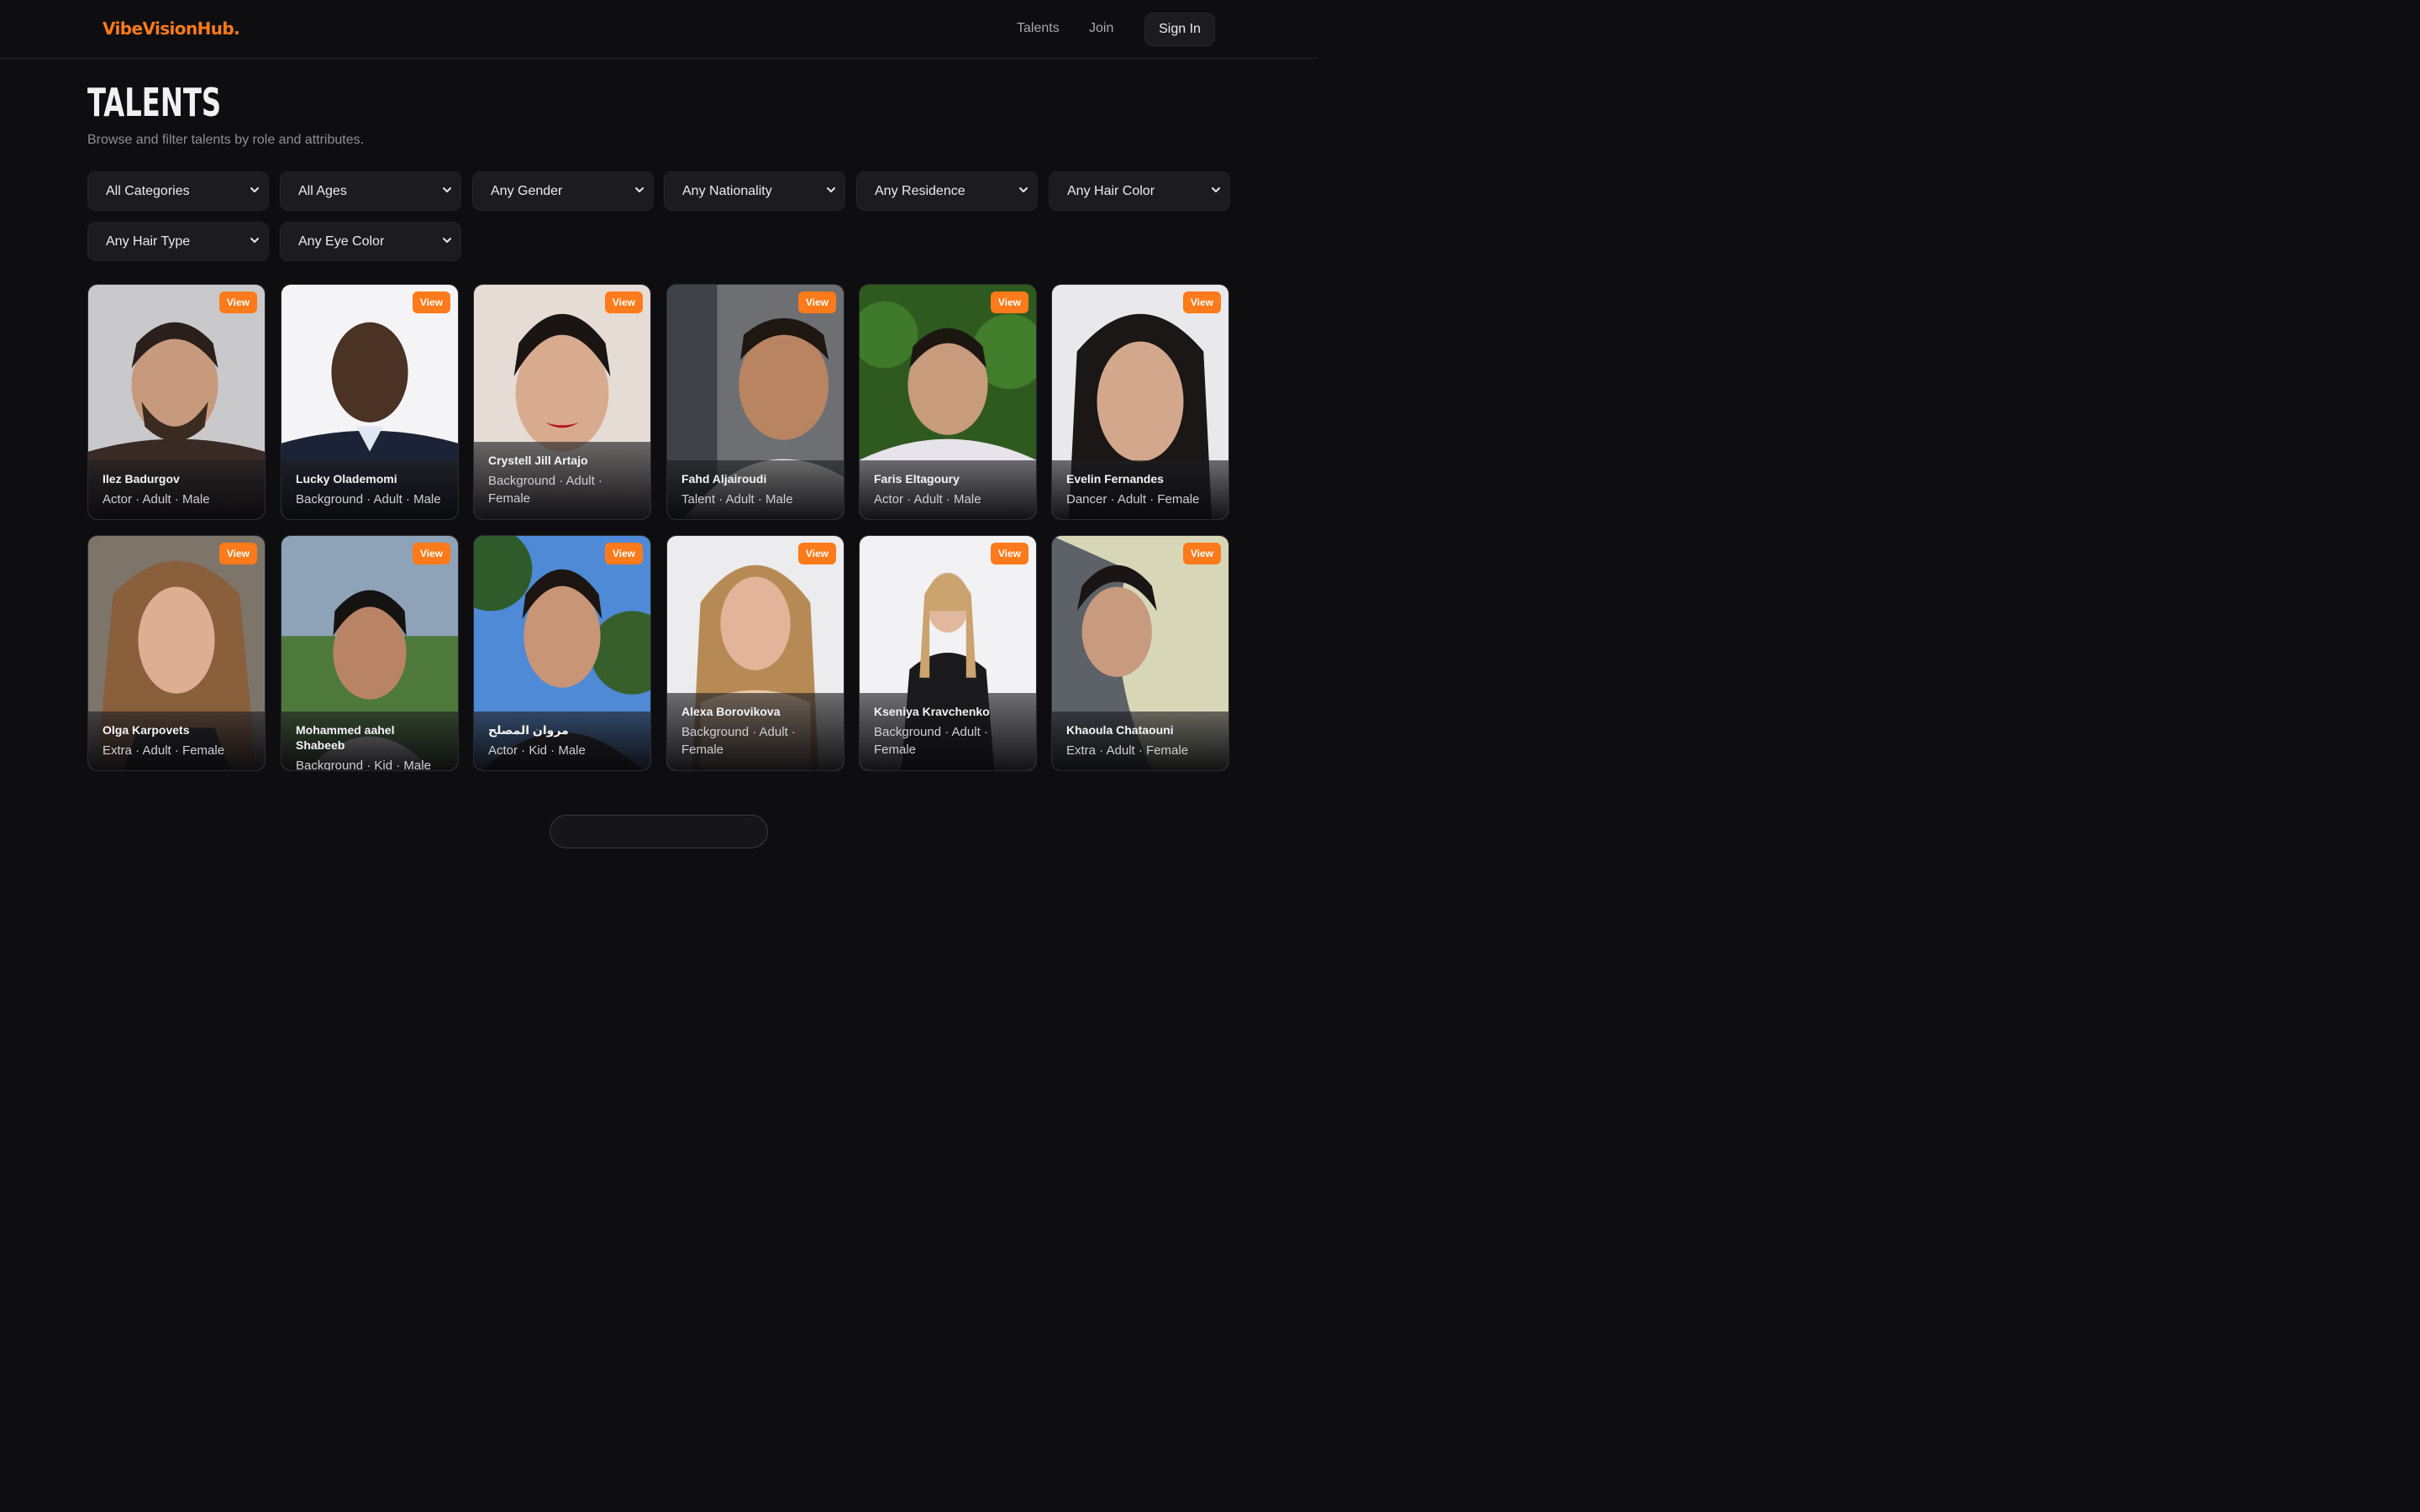 The height and width of the screenshot is (1512, 2420). I want to click on talent-info: Fahd Aljairoudi Talent · Adult · Male, so click(755, 489).